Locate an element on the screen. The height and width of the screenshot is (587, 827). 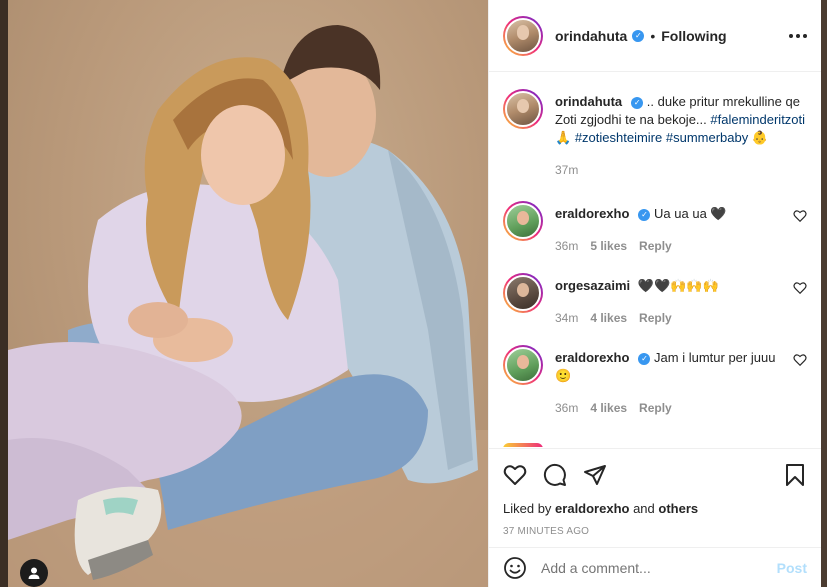
post-timestamp: 37 MINUTES AGO is located at coordinates (655, 531).